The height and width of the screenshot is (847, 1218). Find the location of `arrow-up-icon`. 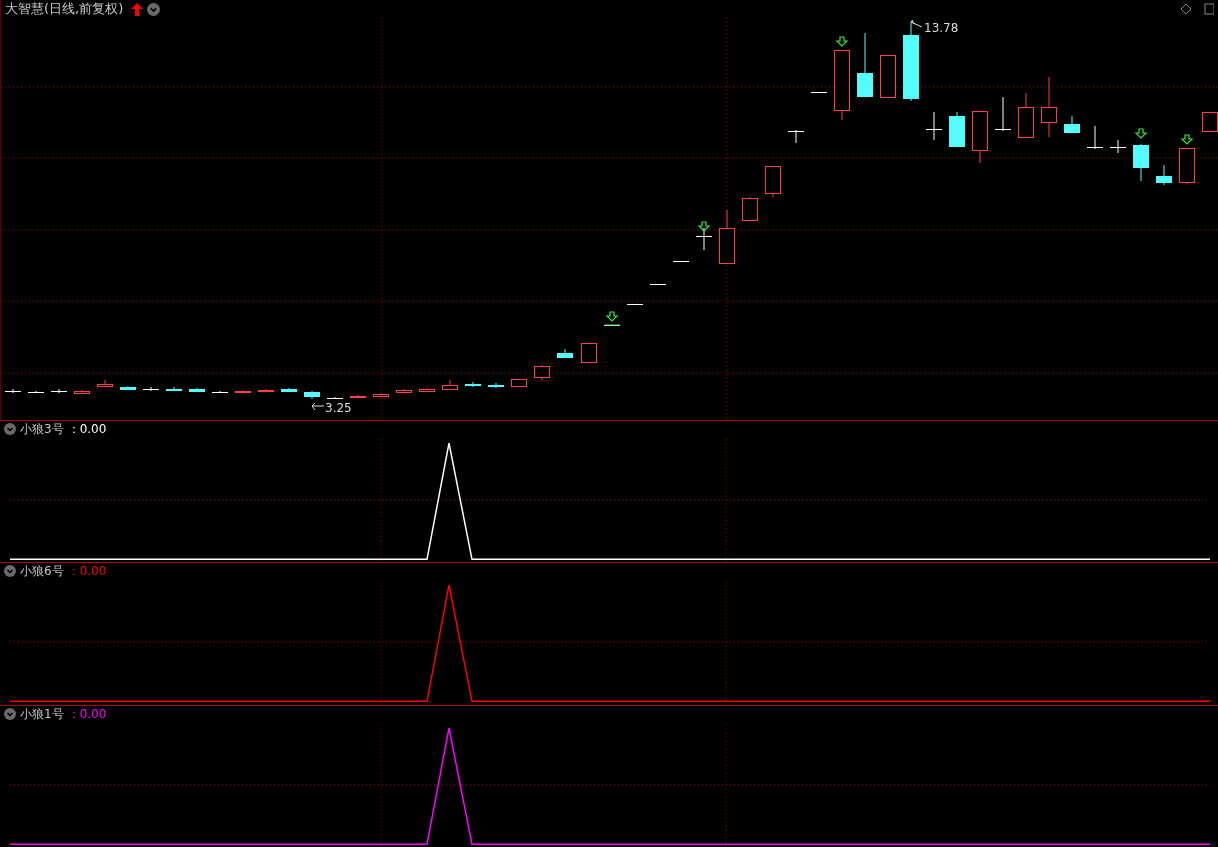

arrow-up-icon is located at coordinates (137, 9).